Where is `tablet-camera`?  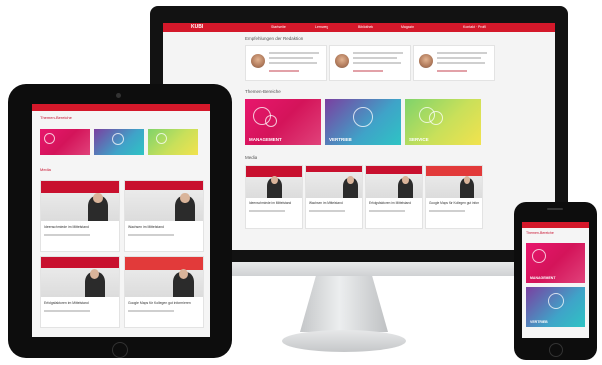
tablet-camera is located at coordinates (118, 95).